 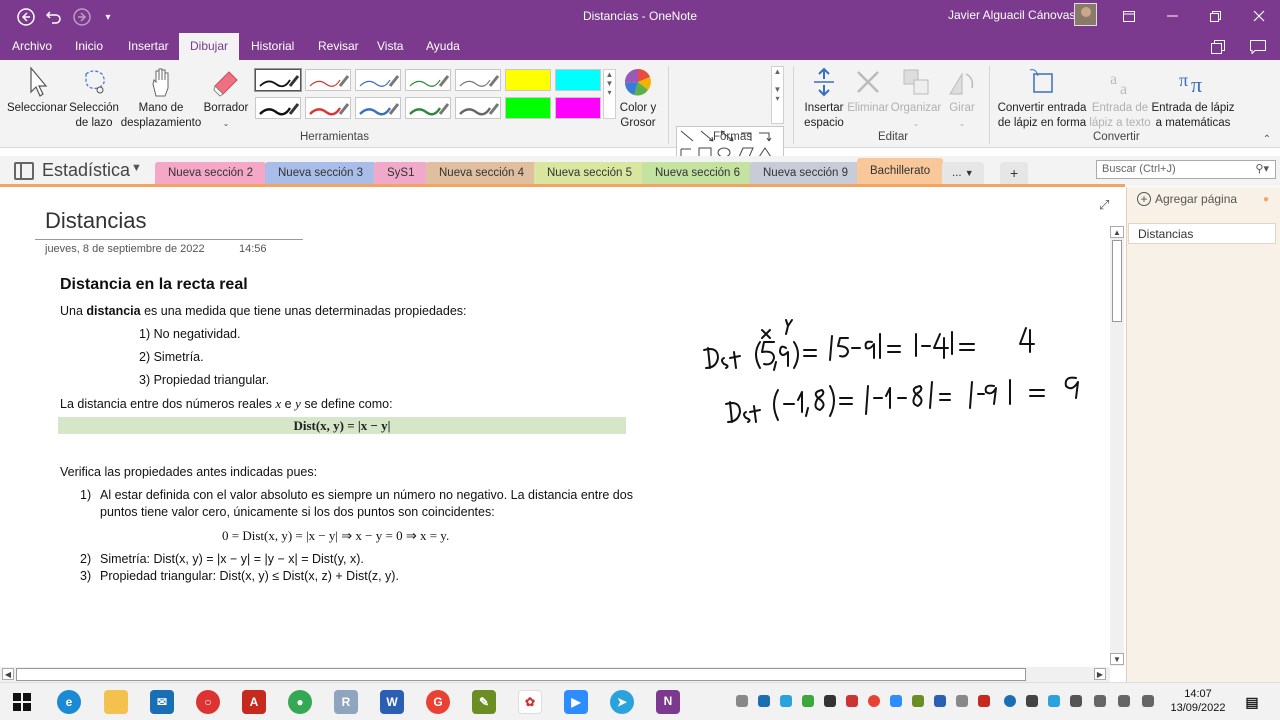 What do you see at coordinates (1186, 169) in the screenshot?
I see `search-input: Buscar (Ctrl+J) ⚲▾` at bounding box center [1186, 169].